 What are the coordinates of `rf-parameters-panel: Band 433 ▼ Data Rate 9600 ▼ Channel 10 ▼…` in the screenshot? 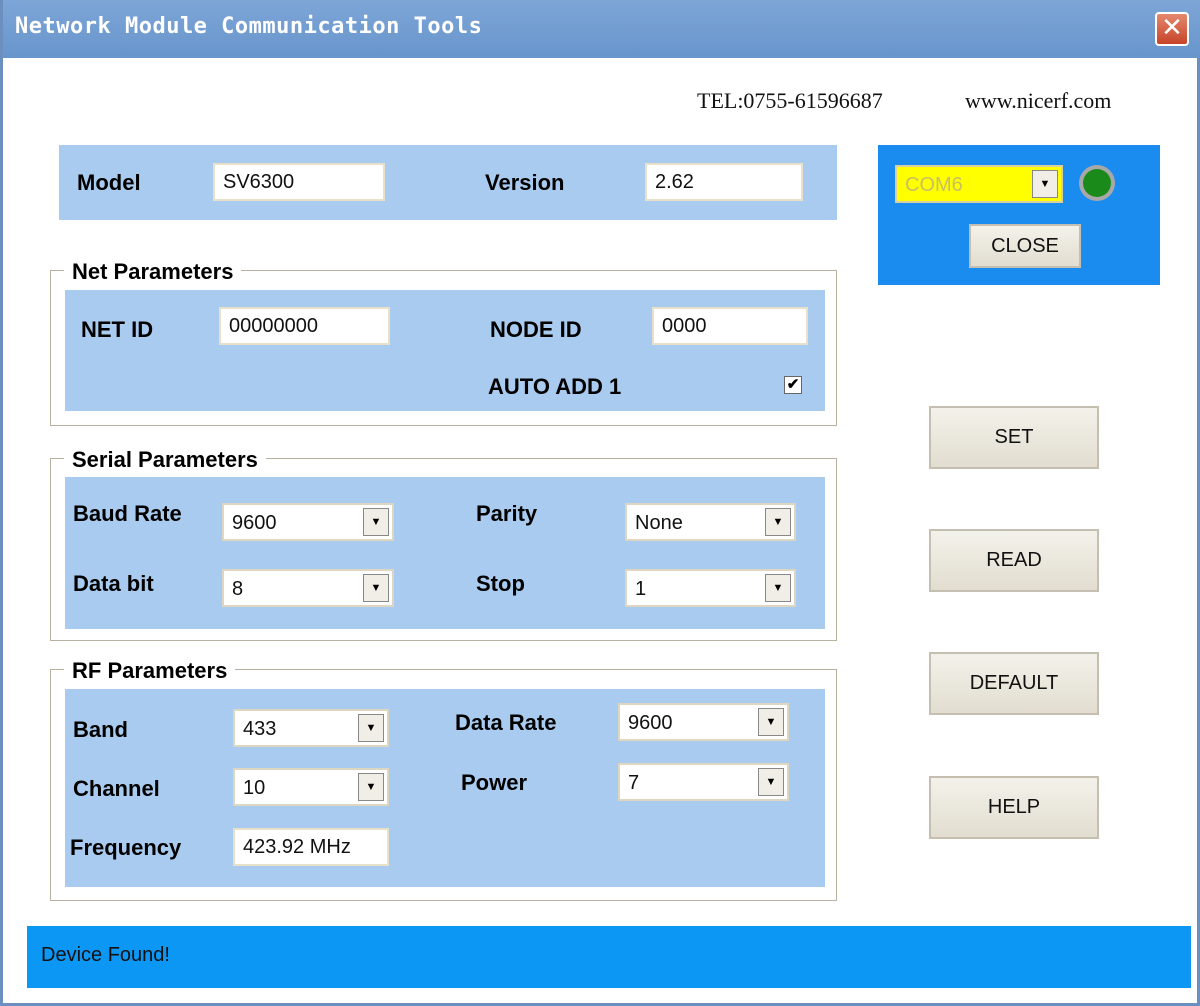 It's located at (445, 788).